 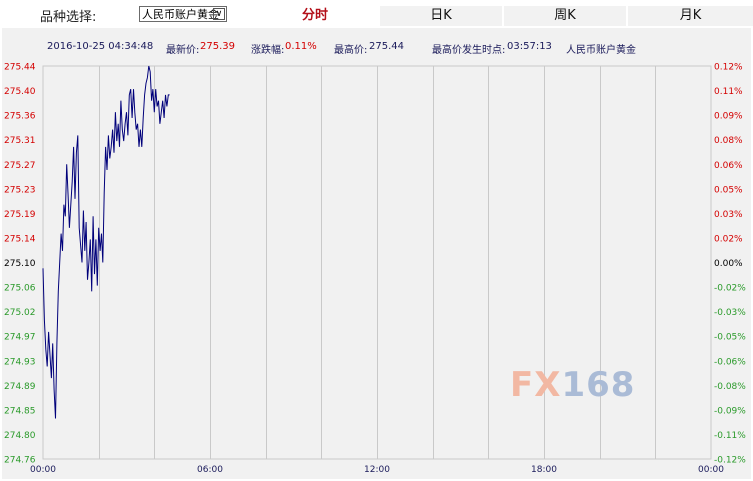 I want to click on y-tick-label-left: 275.19, so click(x=20, y=215).